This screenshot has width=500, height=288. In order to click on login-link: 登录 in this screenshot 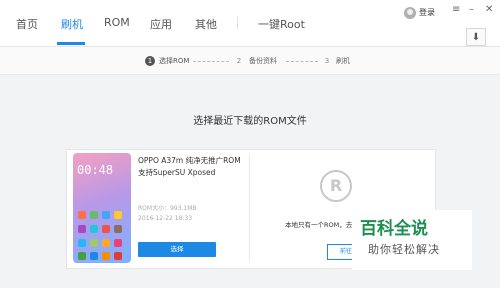, I will do `click(427, 12)`.